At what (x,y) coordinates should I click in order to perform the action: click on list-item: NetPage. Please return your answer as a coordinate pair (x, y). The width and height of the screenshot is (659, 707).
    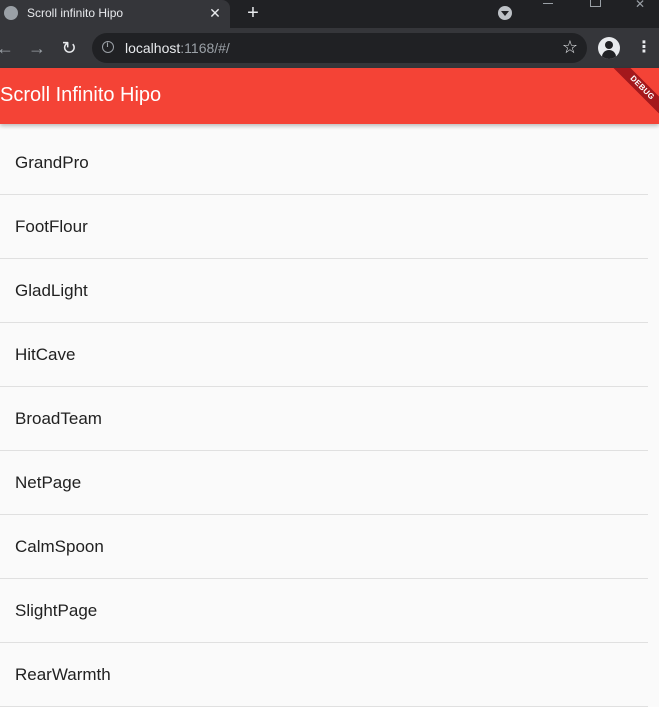
    Looking at the image, I should click on (324, 483).